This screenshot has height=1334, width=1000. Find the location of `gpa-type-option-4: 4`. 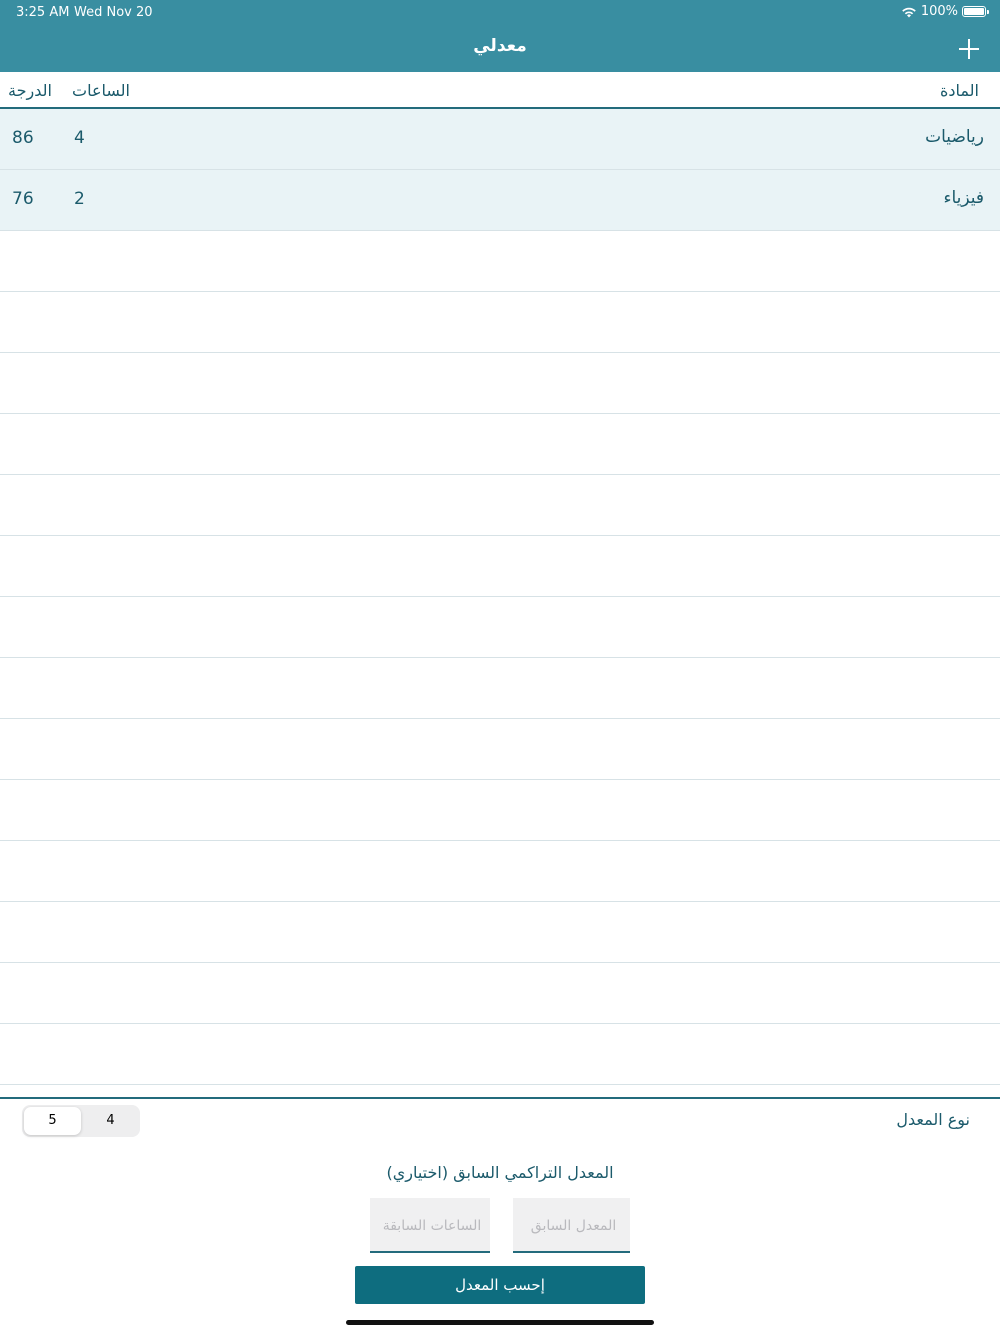

gpa-type-option-4: 4 is located at coordinates (110, 1121).